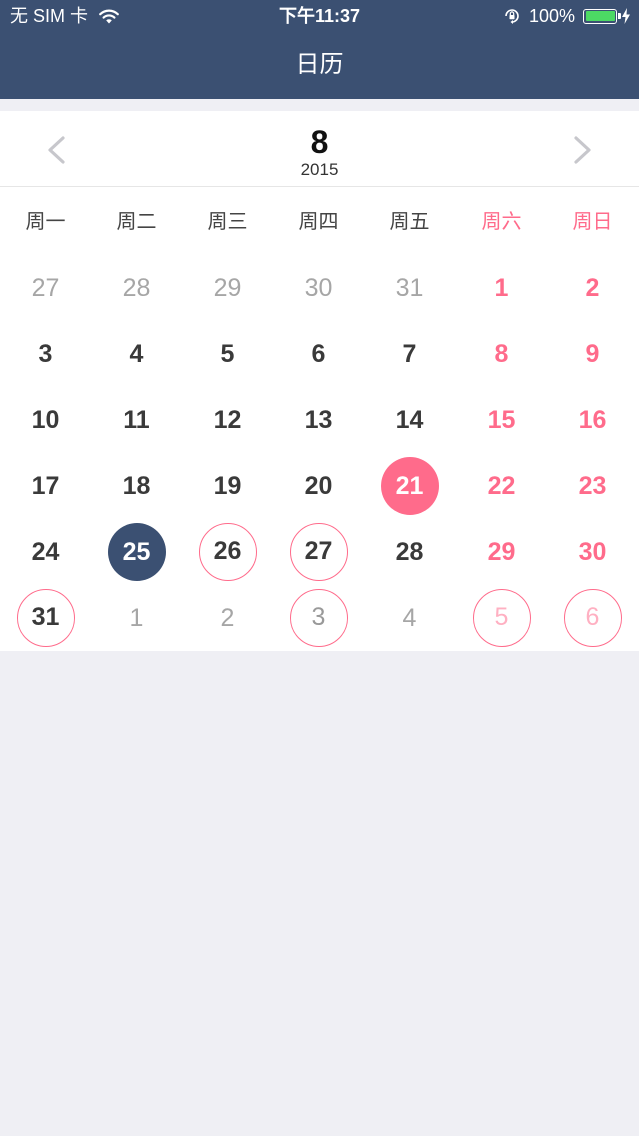 The width and height of the screenshot is (639, 1136). Describe the element at coordinates (593, 354) in the screenshot. I see `day-cell: 9` at that location.